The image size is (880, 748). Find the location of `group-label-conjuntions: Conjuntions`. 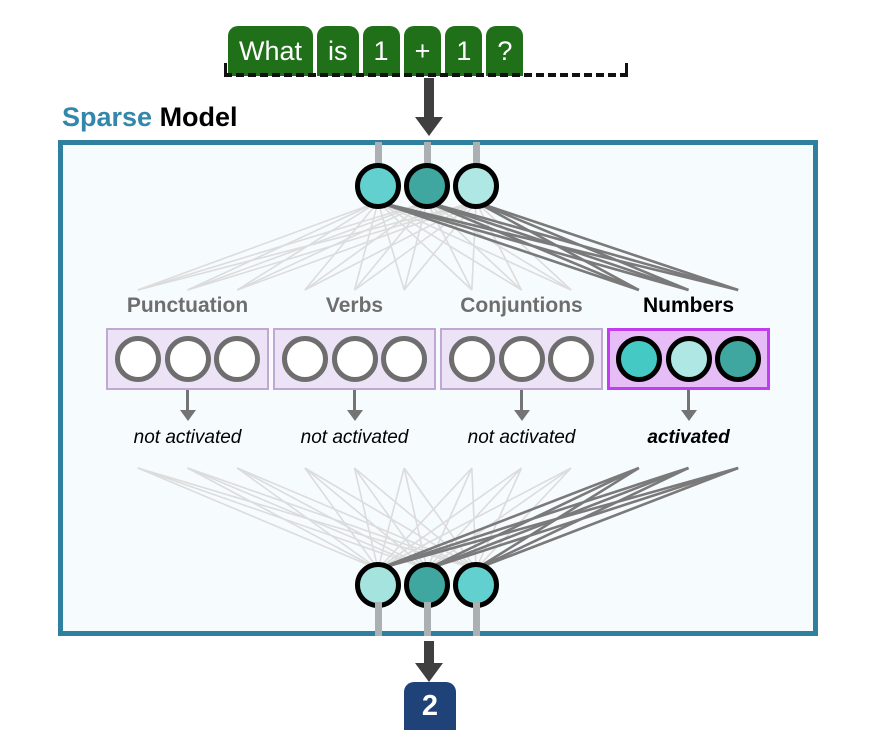

group-label-conjuntions: Conjuntions is located at coordinates (521, 305).